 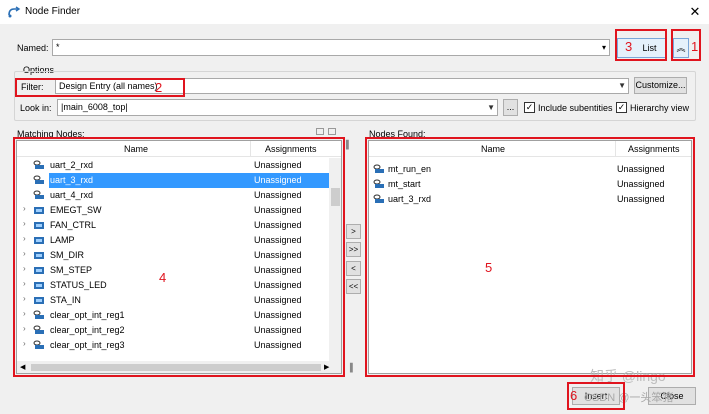 I want to click on lookin-label: Look in:, so click(x=36, y=108).